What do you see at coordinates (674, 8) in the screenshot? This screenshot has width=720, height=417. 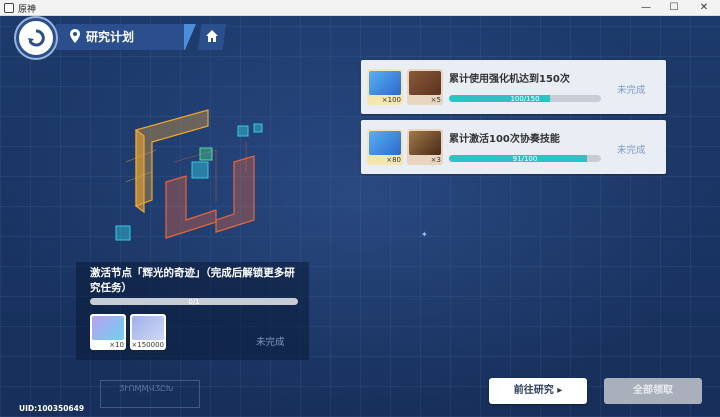 I see `maximize-button: ☐` at bounding box center [674, 8].